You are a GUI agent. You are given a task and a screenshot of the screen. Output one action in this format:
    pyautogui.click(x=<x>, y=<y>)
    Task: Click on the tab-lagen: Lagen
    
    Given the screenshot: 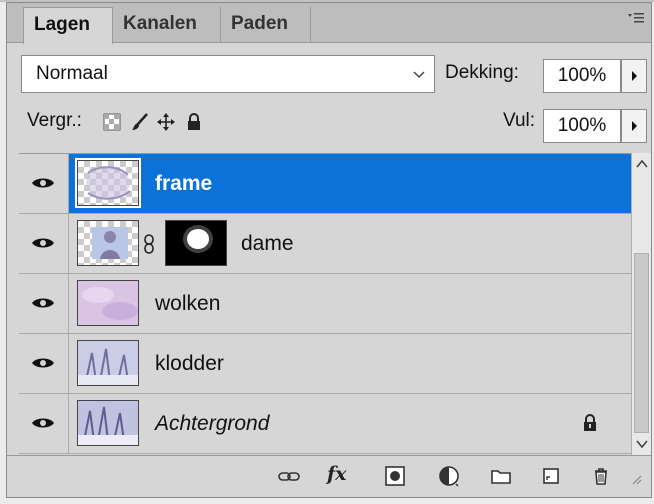 What is the action you would take?
    pyautogui.click(x=68, y=25)
    